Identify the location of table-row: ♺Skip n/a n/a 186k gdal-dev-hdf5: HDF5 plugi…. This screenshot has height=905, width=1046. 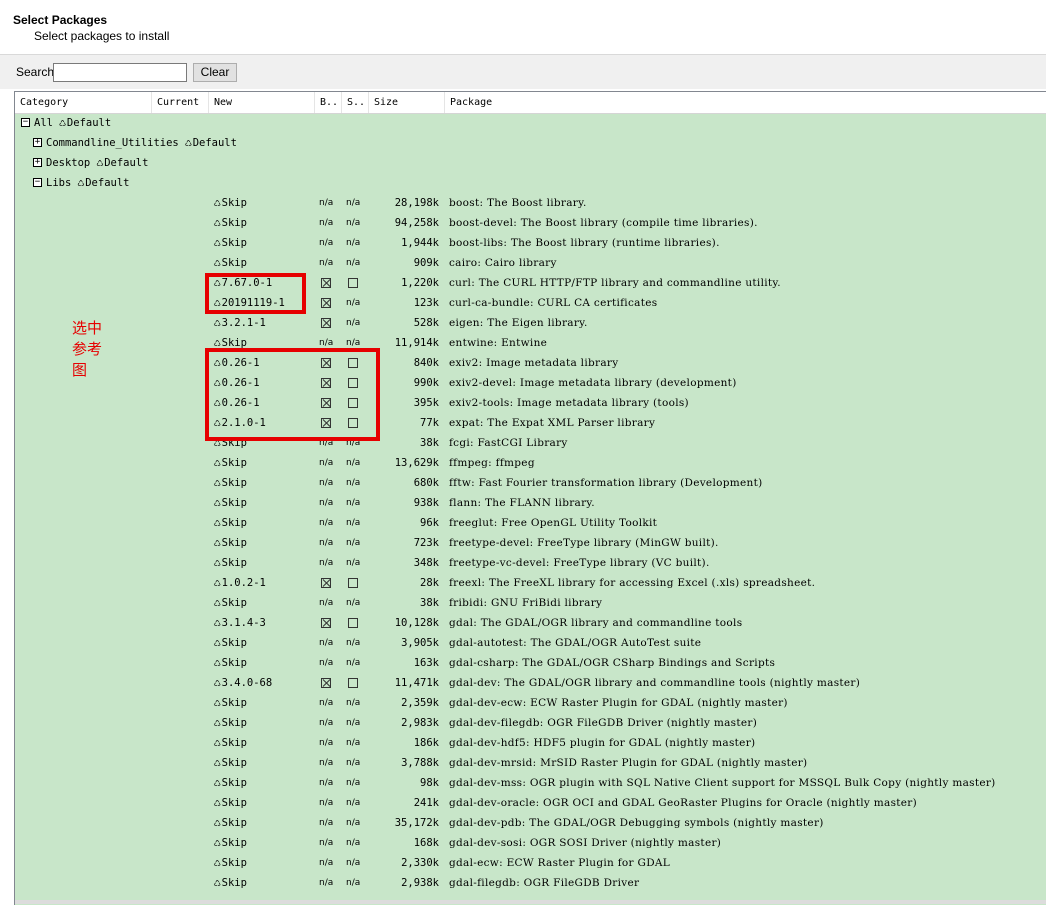
(530, 743).